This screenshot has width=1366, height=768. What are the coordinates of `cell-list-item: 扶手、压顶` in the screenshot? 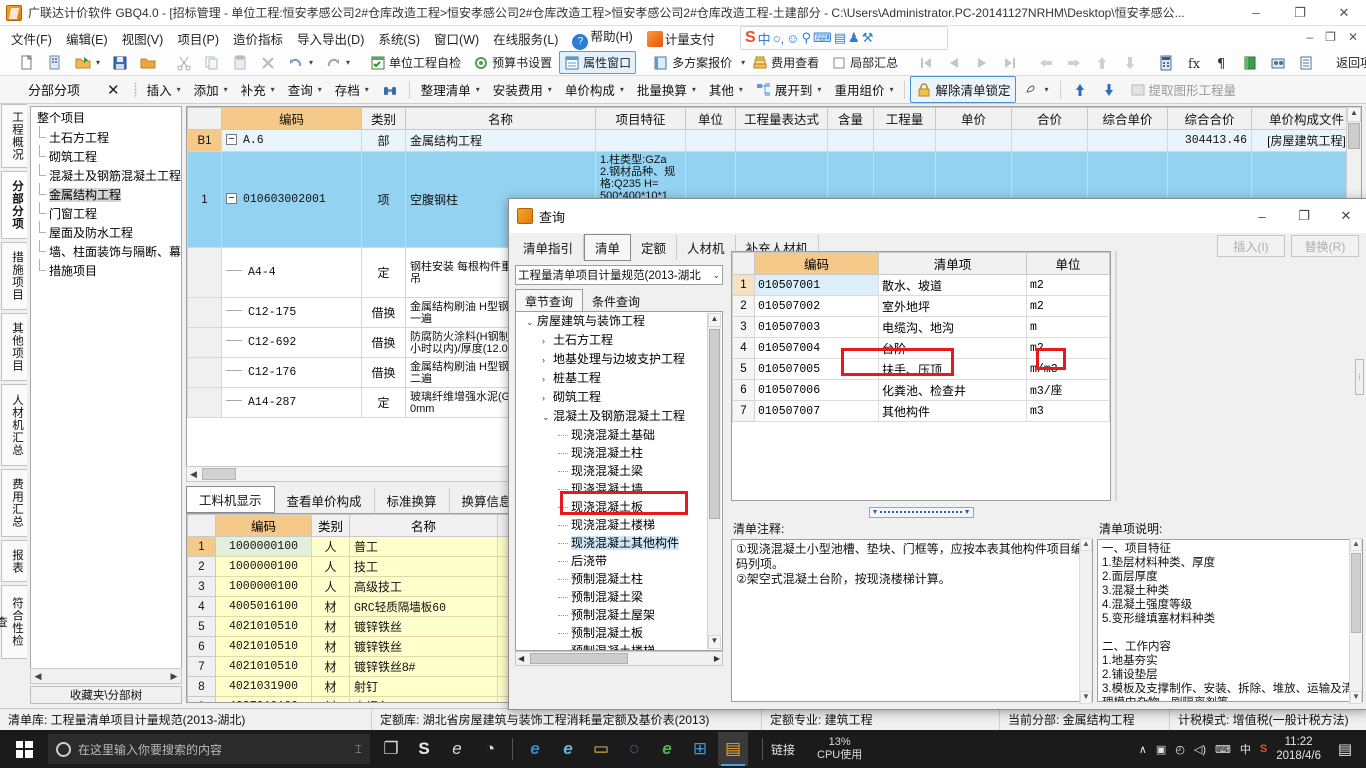 It's located at (952, 369).